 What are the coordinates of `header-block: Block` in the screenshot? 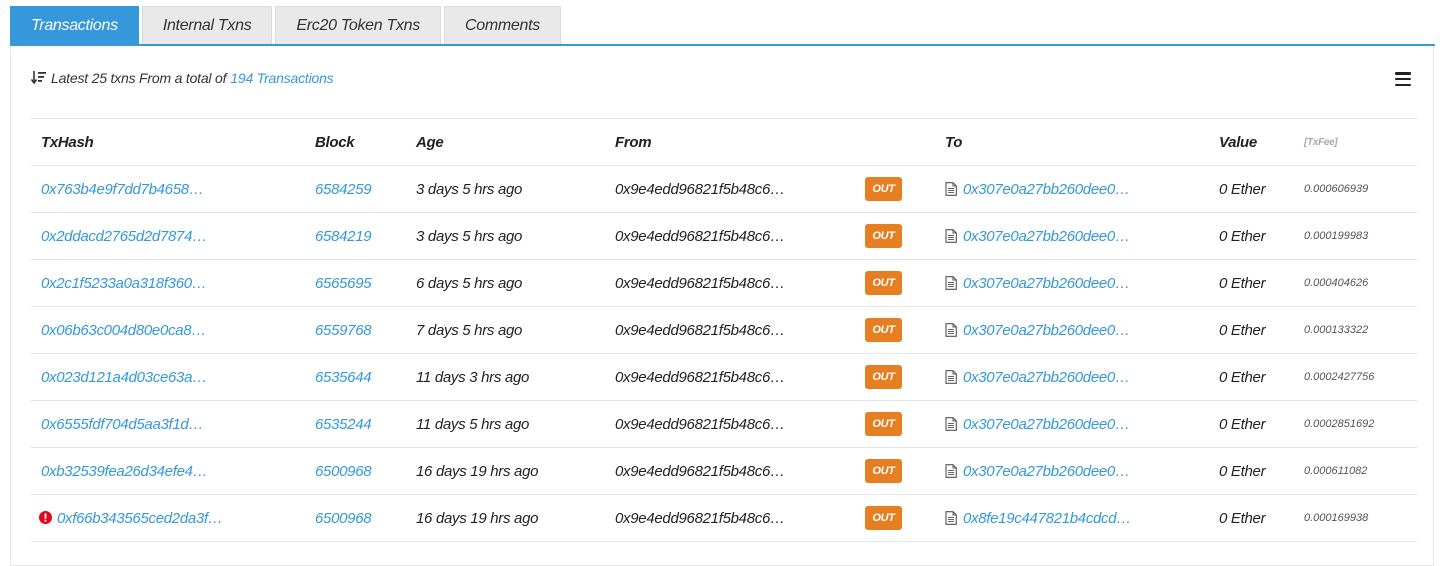 It's located at (335, 142).